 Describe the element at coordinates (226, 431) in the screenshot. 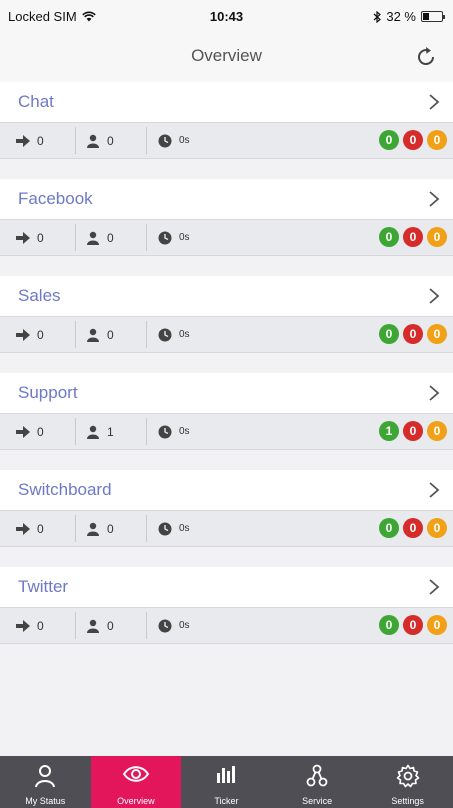

I see `queue-stats: 0 1 0s 1 0 0` at that location.